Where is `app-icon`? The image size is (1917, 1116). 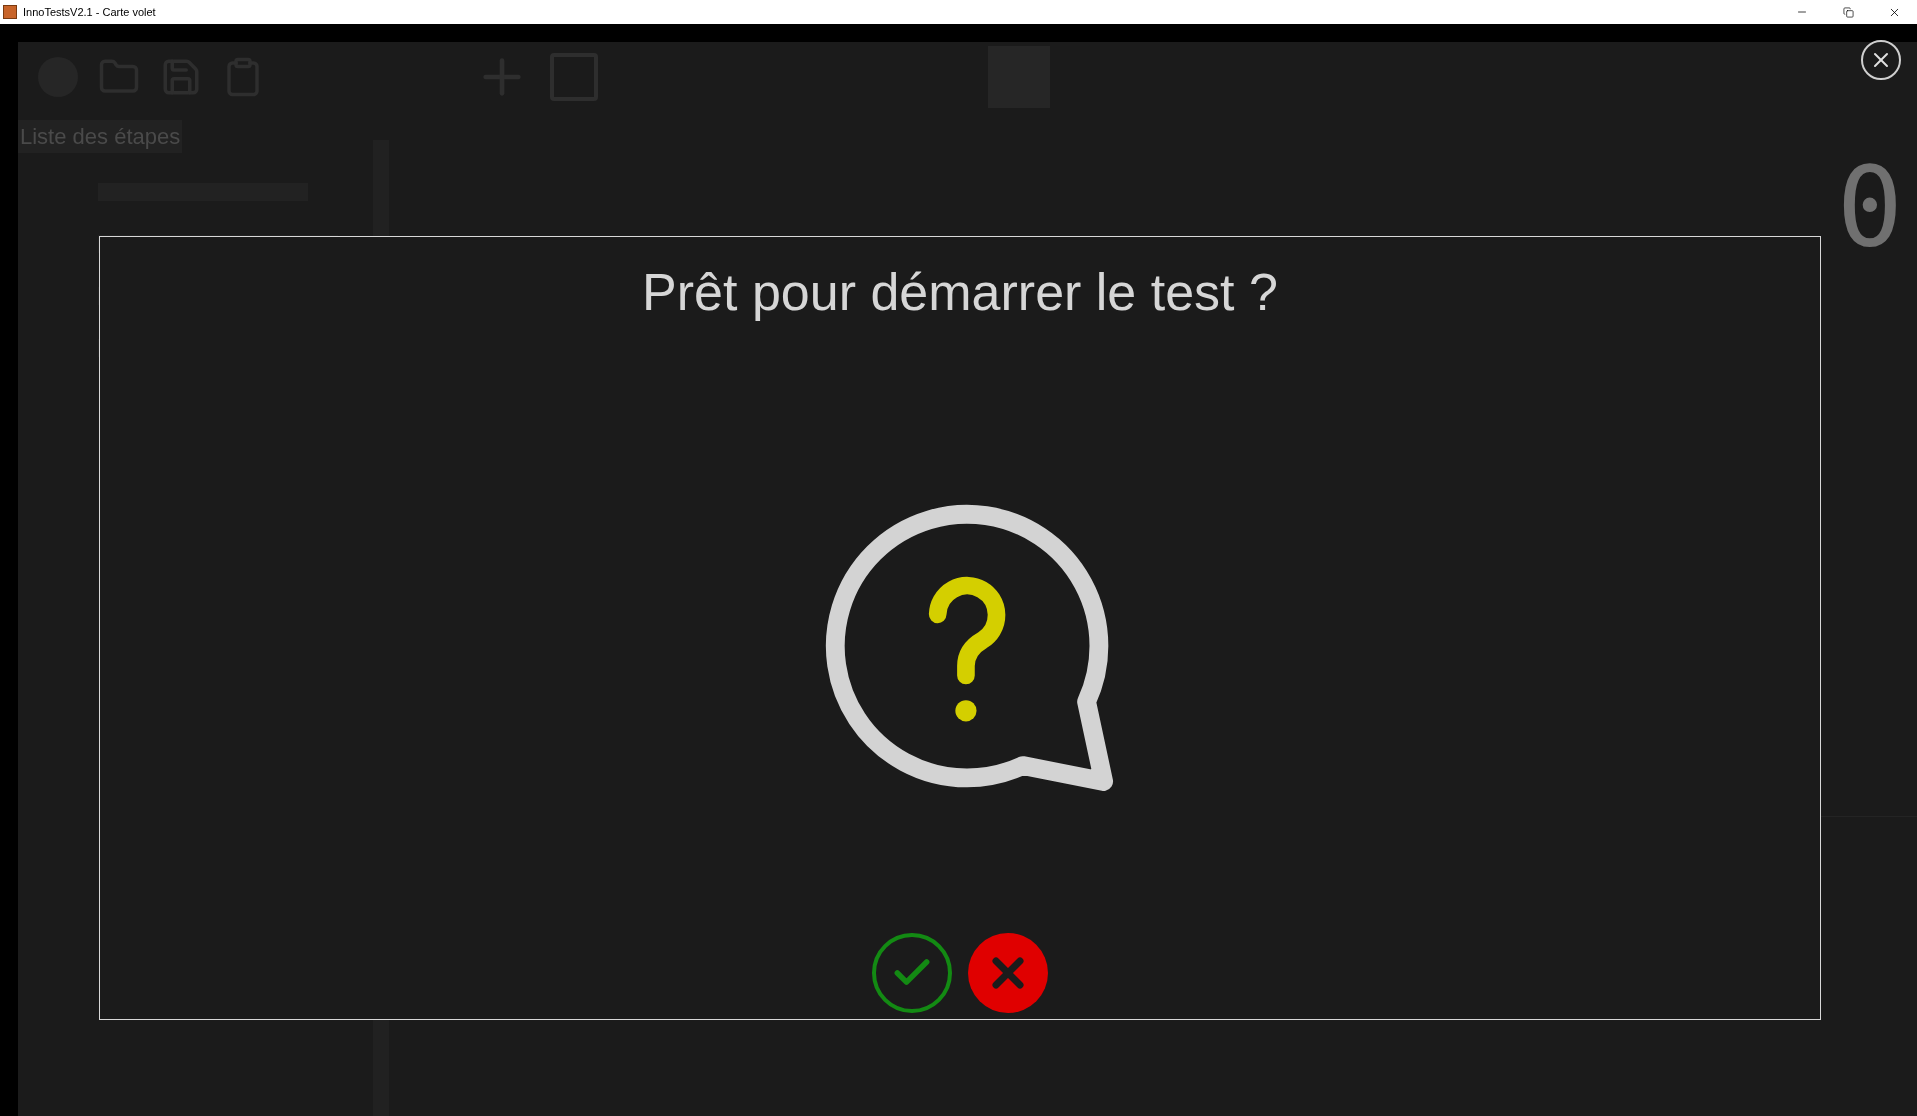
app-icon is located at coordinates (10, 12).